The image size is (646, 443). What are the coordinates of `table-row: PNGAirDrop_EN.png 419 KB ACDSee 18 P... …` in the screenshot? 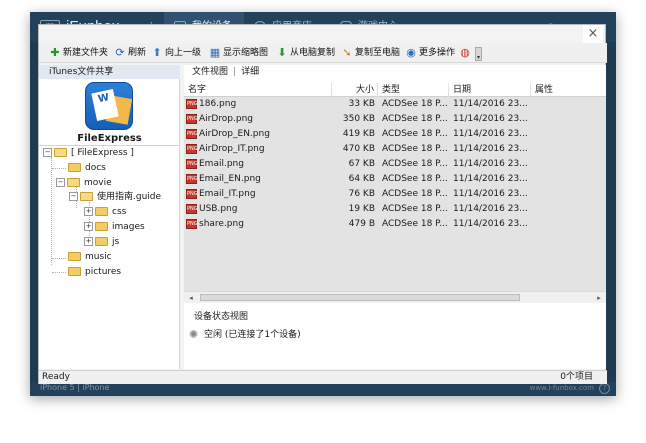 It's located at (395, 134).